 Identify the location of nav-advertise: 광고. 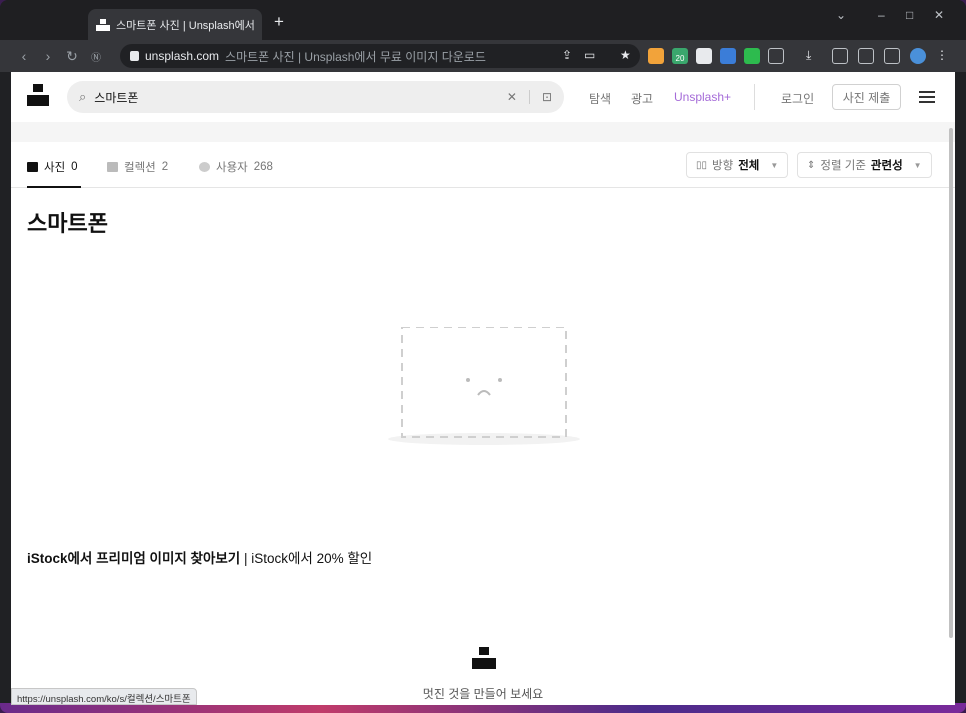
(642, 98).